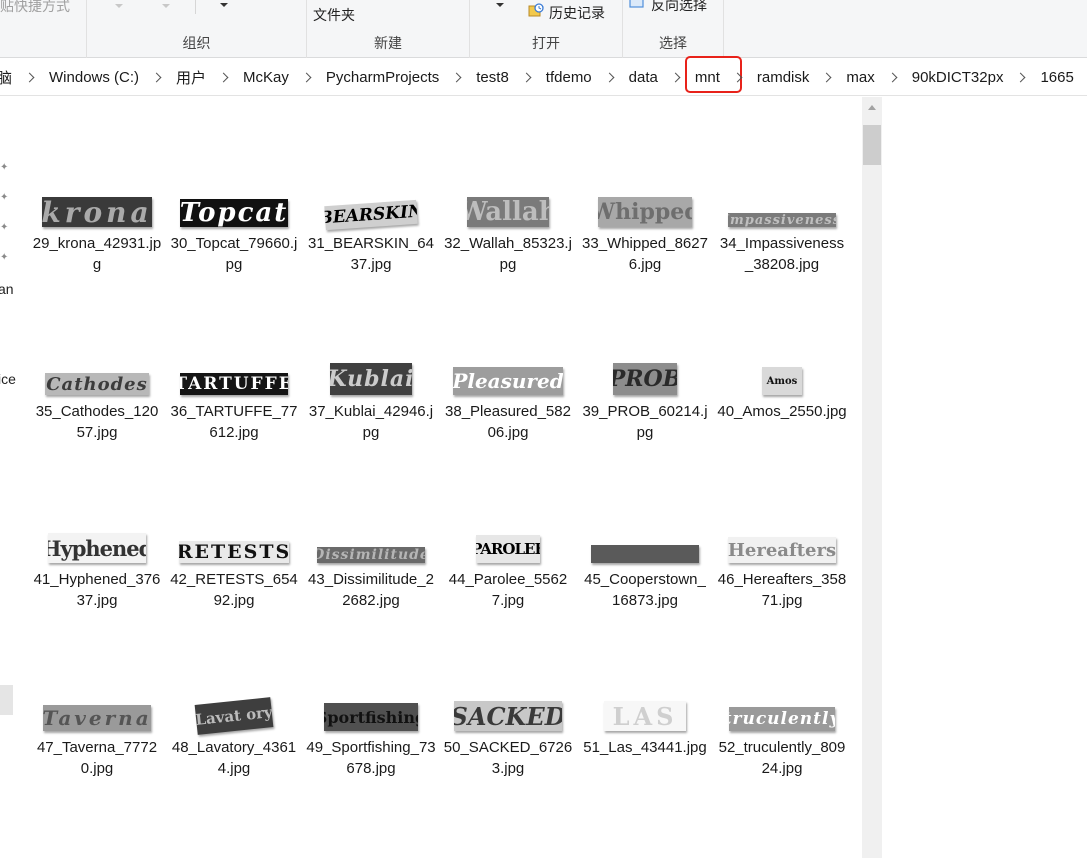 Image resolution: width=1087 pixels, height=858 pixels. Describe the element at coordinates (546, 29) in the screenshot. I see `ribbon-group-open: 历史记录 打开` at that location.